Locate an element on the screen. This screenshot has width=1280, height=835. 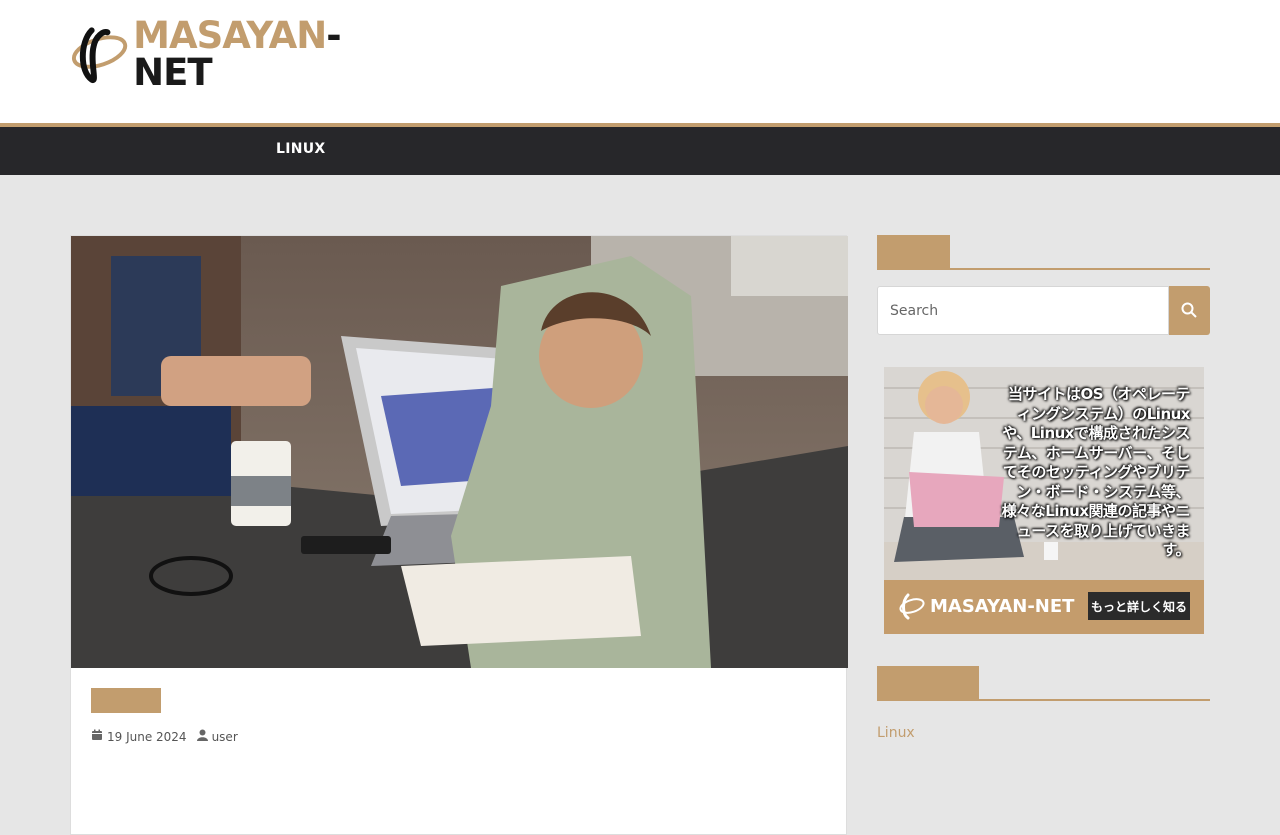
calendar-icon is located at coordinates (97, 736).